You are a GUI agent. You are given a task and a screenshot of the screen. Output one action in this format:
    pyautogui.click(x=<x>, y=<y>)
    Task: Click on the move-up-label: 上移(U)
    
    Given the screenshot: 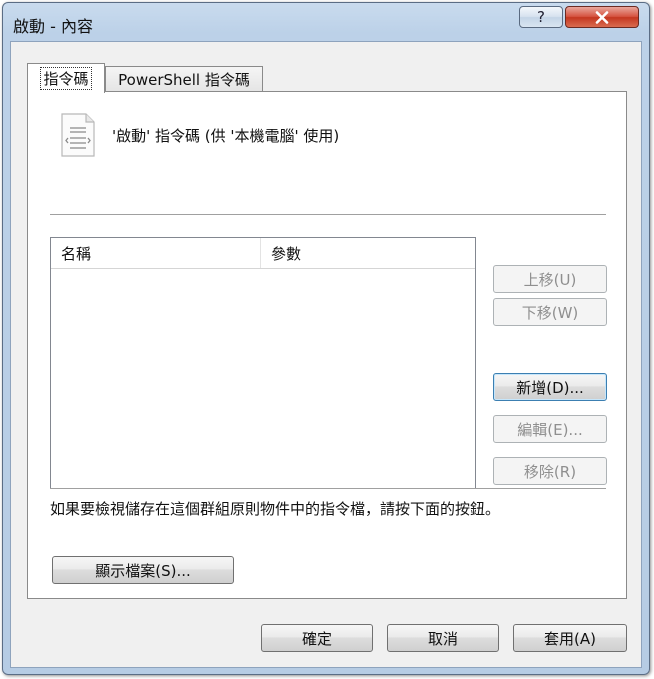 What is the action you would take?
    pyautogui.click(x=550, y=279)
    